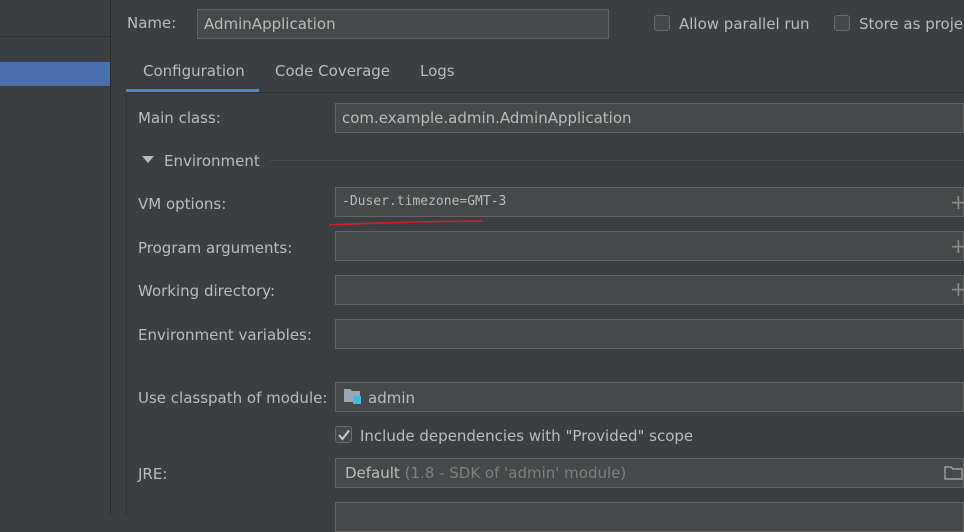 This screenshot has height=532, width=964. What do you see at coordinates (957, 246) in the screenshot?
I see `expand-program-args-plus-icon: +` at bounding box center [957, 246].